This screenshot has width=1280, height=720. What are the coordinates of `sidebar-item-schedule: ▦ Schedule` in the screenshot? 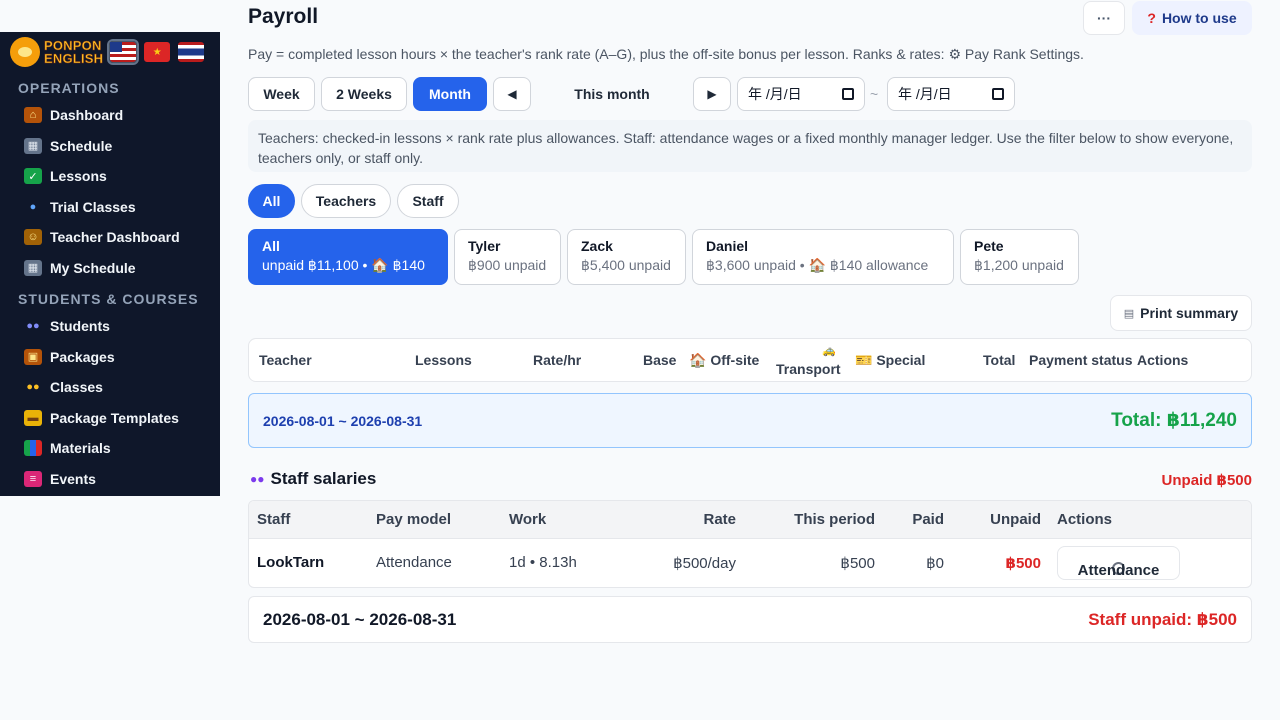 It's located at (110, 146).